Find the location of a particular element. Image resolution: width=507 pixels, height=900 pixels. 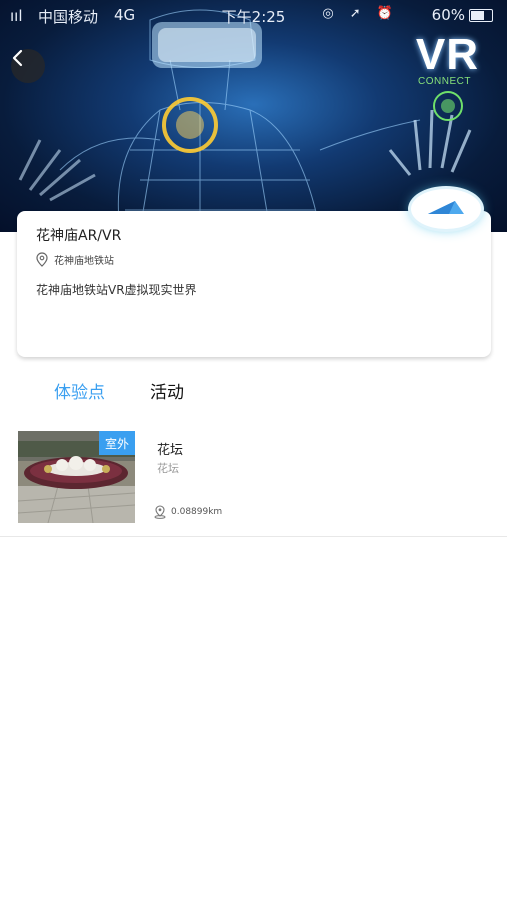

battery-icon is located at coordinates (481, 15).